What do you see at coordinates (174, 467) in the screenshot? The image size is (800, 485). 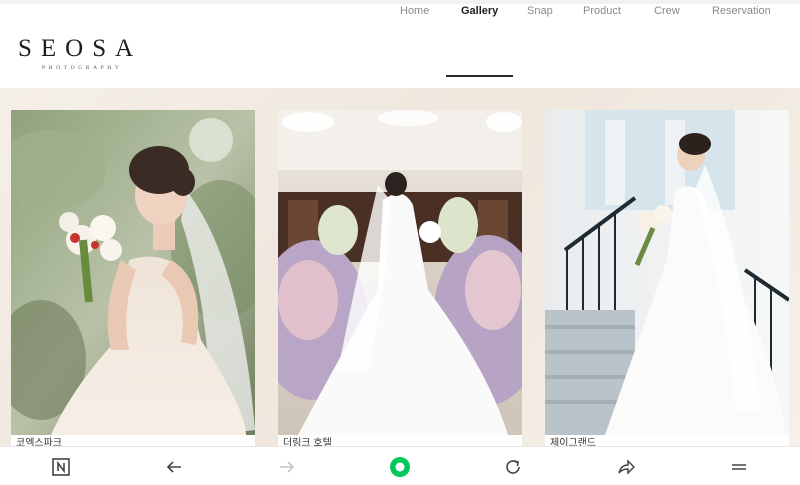 I see `back-arrow-icon` at bounding box center [174, 467].